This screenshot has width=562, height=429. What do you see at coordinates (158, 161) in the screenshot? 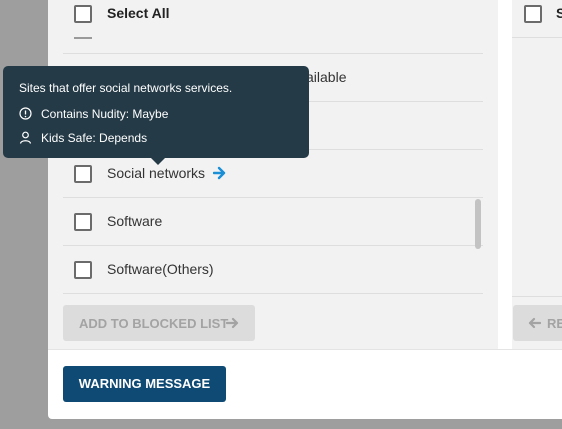
I see `tooltip-pointer` at bounding box center [158, 161].